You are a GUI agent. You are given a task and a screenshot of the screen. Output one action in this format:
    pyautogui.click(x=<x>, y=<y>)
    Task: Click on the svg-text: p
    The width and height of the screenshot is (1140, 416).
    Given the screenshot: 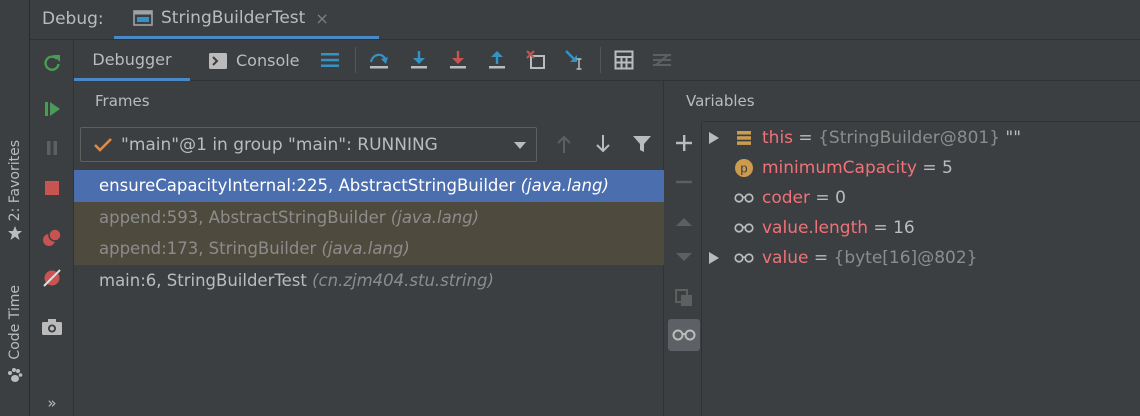 What is the action you would take?
    pyautogui.click(x=743, y=168)
    